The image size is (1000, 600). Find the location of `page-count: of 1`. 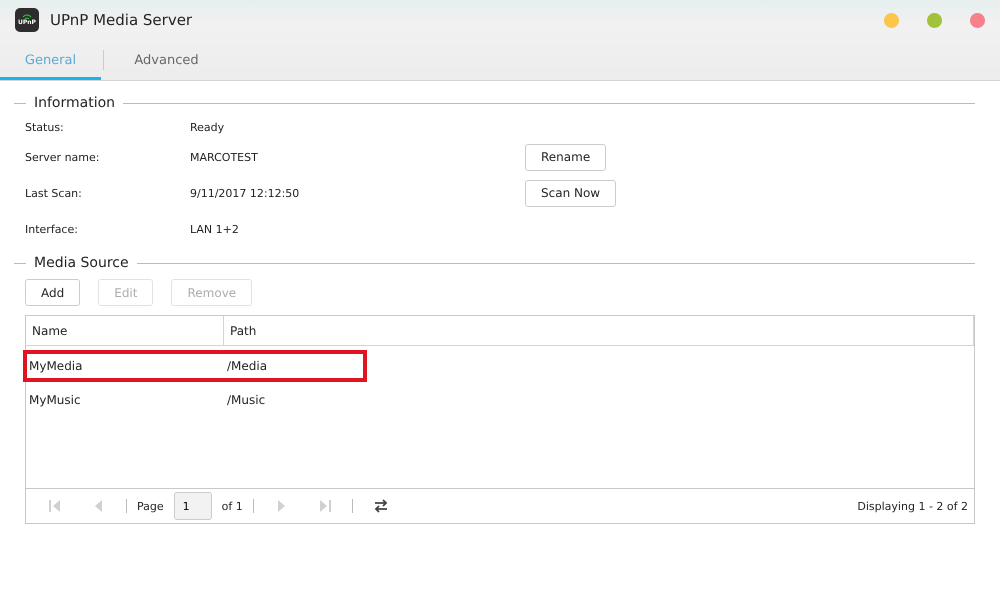

page-count: of 1 is located at coordinates (232, 506).